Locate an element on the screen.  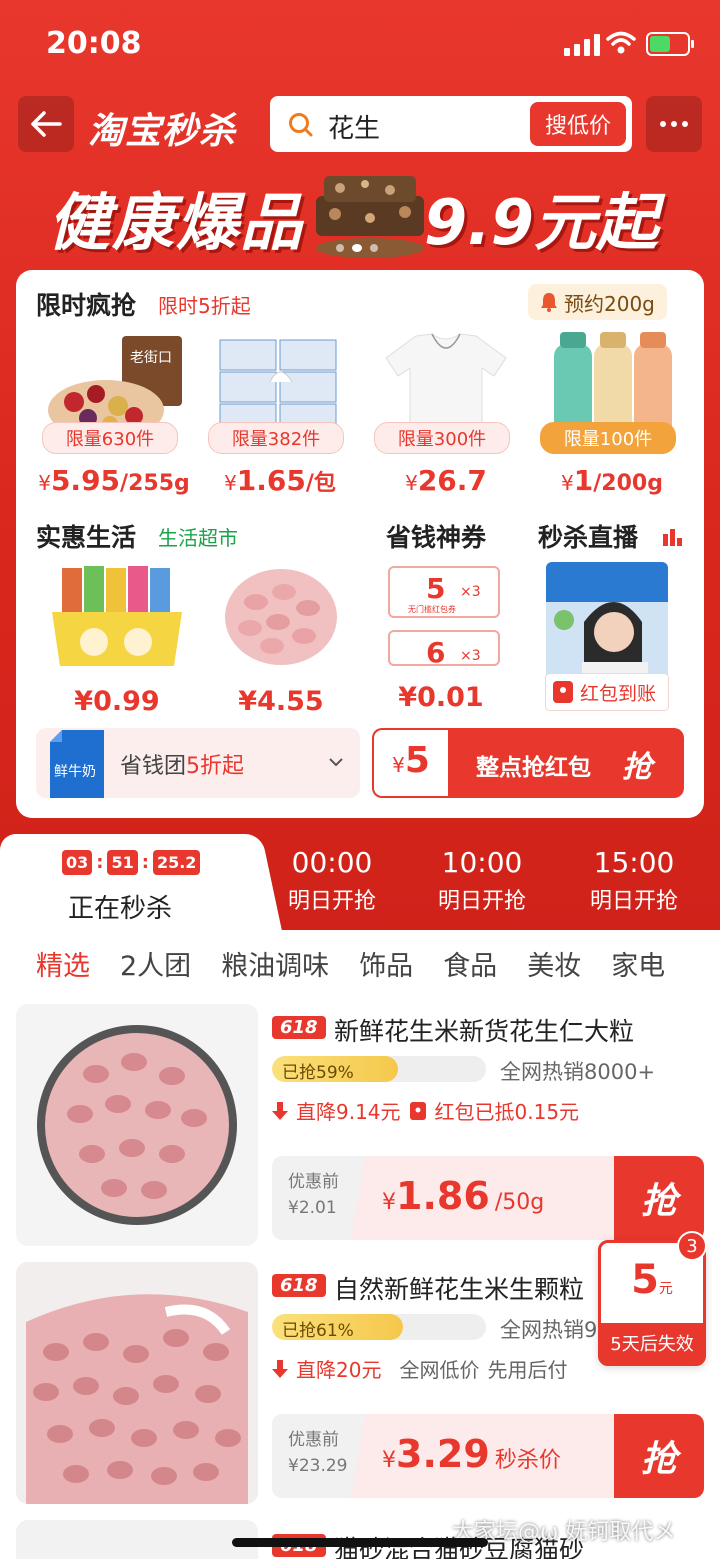
taobao-seckill-logo: 淘宝秒杀 is located at coordinates (162, 131).